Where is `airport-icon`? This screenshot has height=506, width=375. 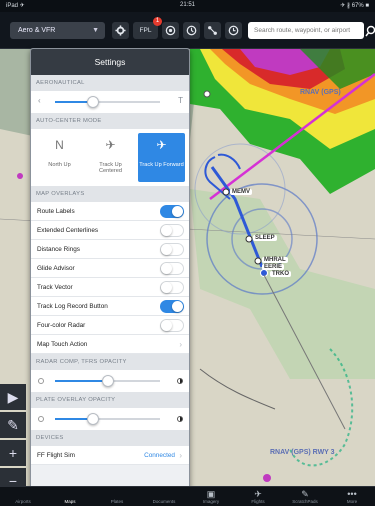
airport-icon is located at coordinates (23, 494).